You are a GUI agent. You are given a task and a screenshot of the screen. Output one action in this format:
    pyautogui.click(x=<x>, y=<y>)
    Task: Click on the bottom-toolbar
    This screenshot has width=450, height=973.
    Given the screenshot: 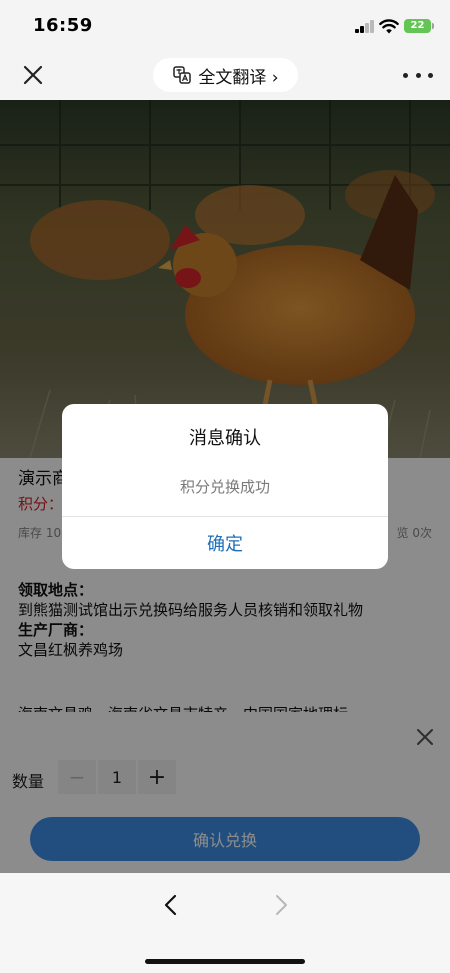 What is the action you would take?
    pyautogui.click(x=225, y=923)
    